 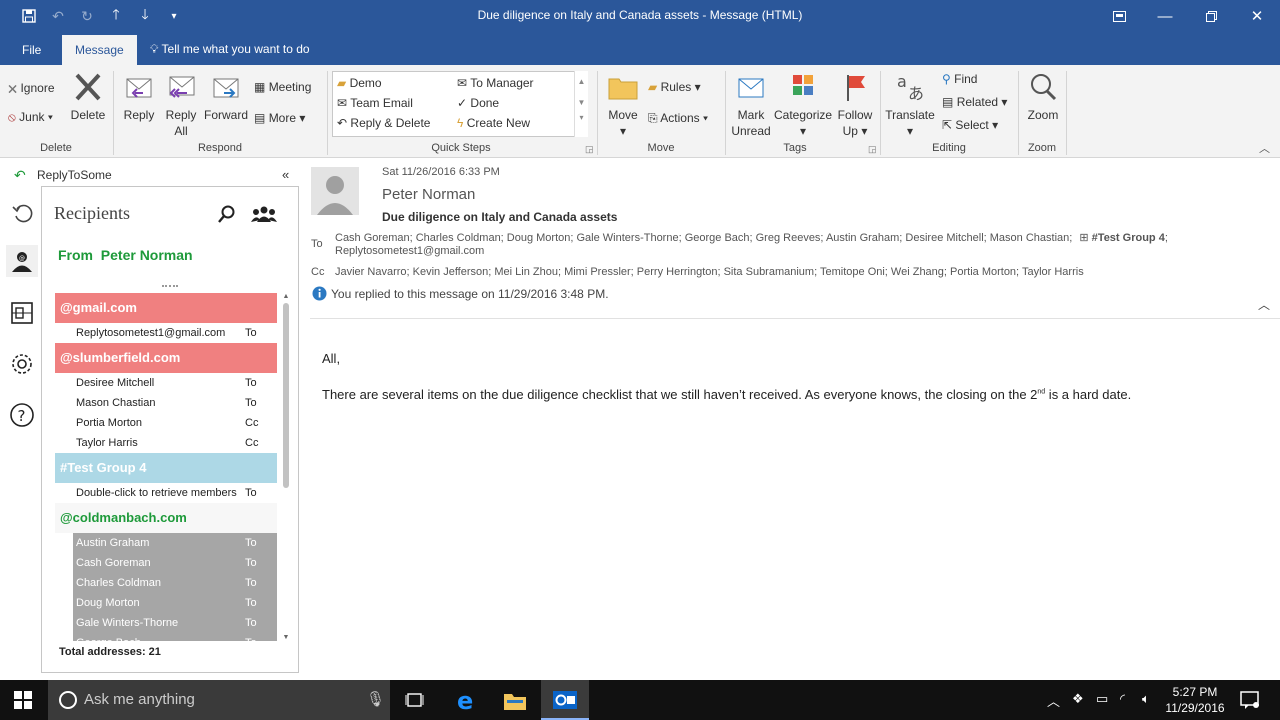 I want to click on settings-gear-icon, so click(x=22, y=364).